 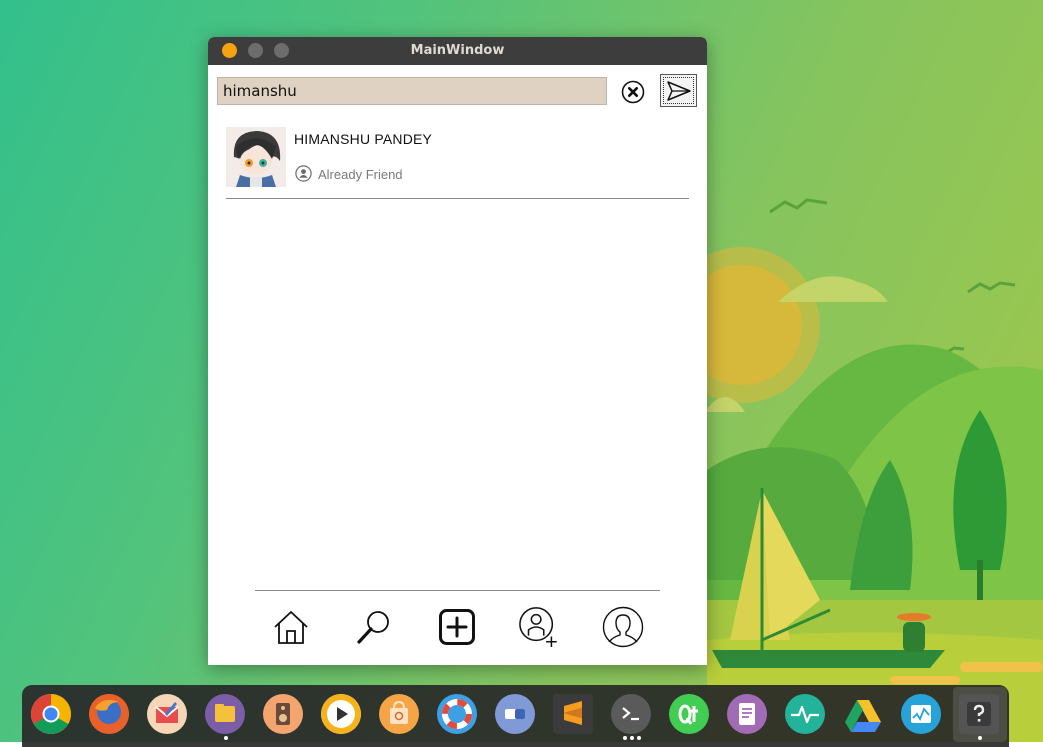 I want to click on nav-home-button, so click(x=291, y=627).